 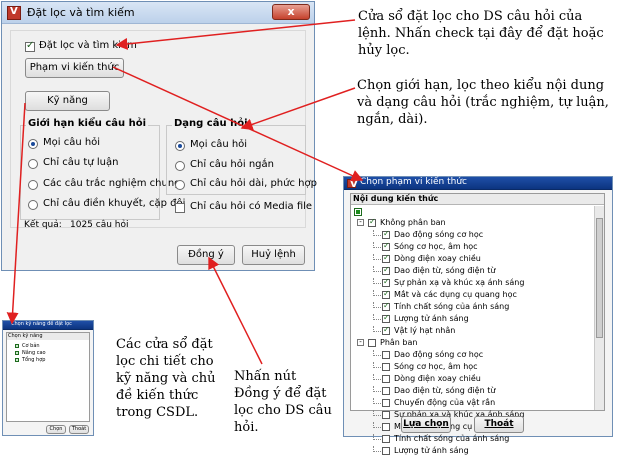 What do you see at coordinates (377, 449) in the screenshot?
I see `tree-connector` at bounding box center [377, 449].